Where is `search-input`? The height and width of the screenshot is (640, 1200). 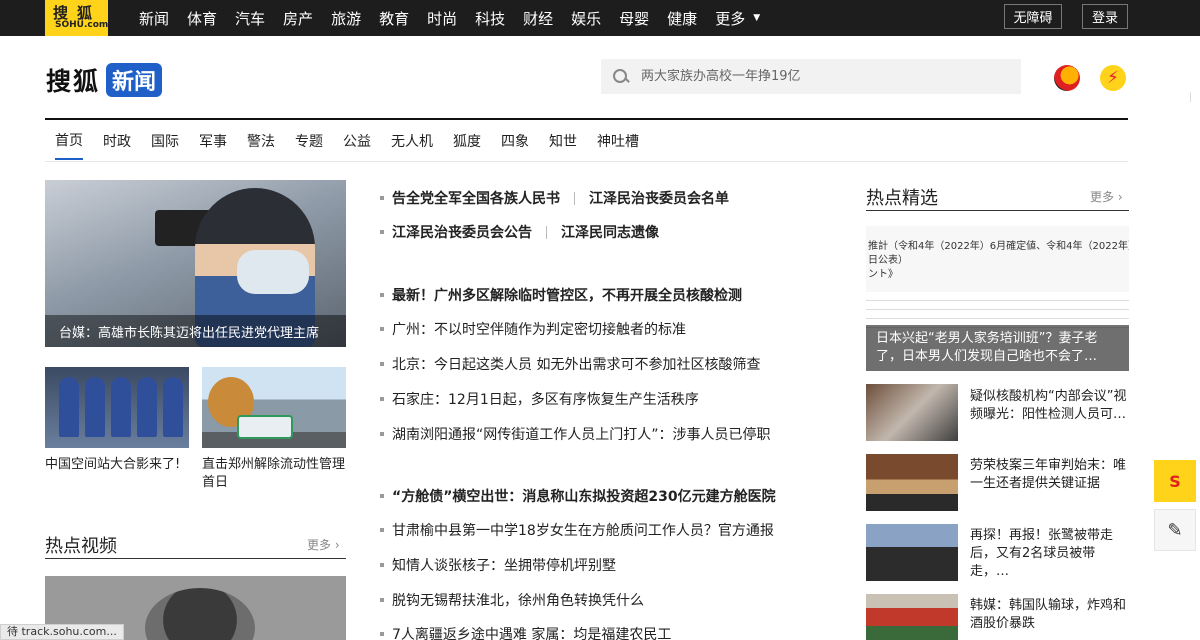 search-input is located at coordinates (821, 76).